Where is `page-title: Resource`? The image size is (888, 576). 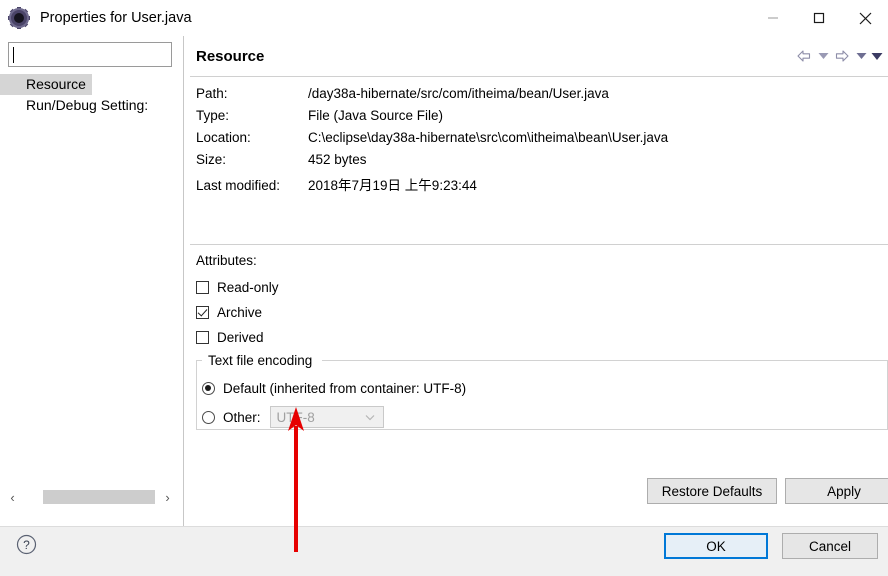
page-title: Resource is located at coordinates (230, 56).